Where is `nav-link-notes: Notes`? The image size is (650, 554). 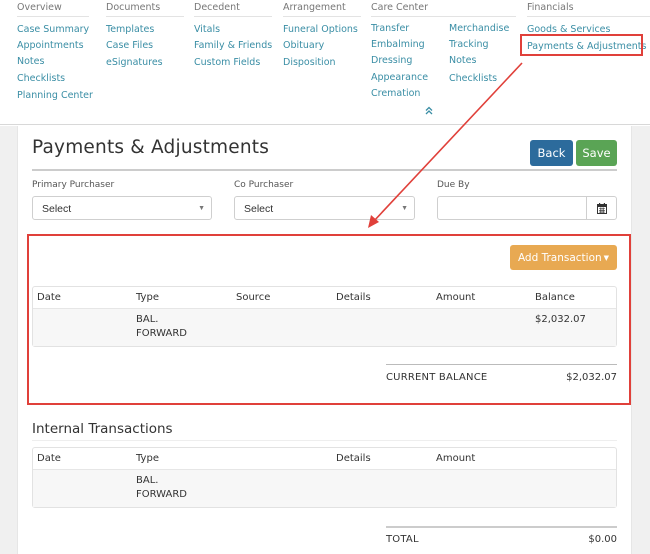
nav-link-notes: Notes is located at coordinates (53, 62).